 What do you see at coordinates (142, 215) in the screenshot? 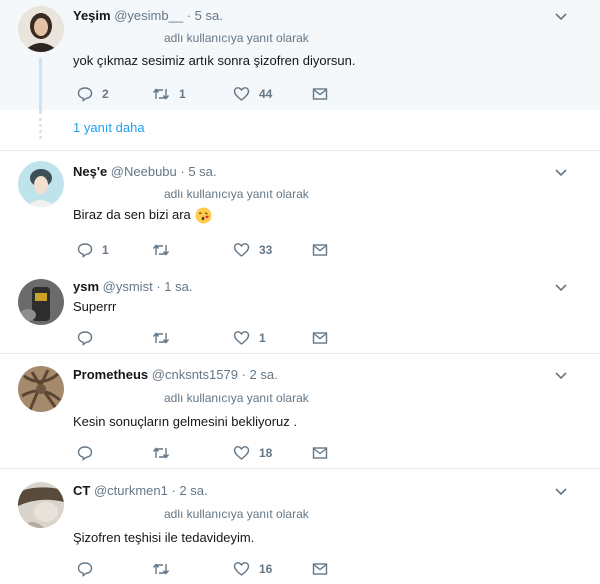
I see `tweet-text-line: Biraz da sen bizi ara` at bounding box center [142, 215].